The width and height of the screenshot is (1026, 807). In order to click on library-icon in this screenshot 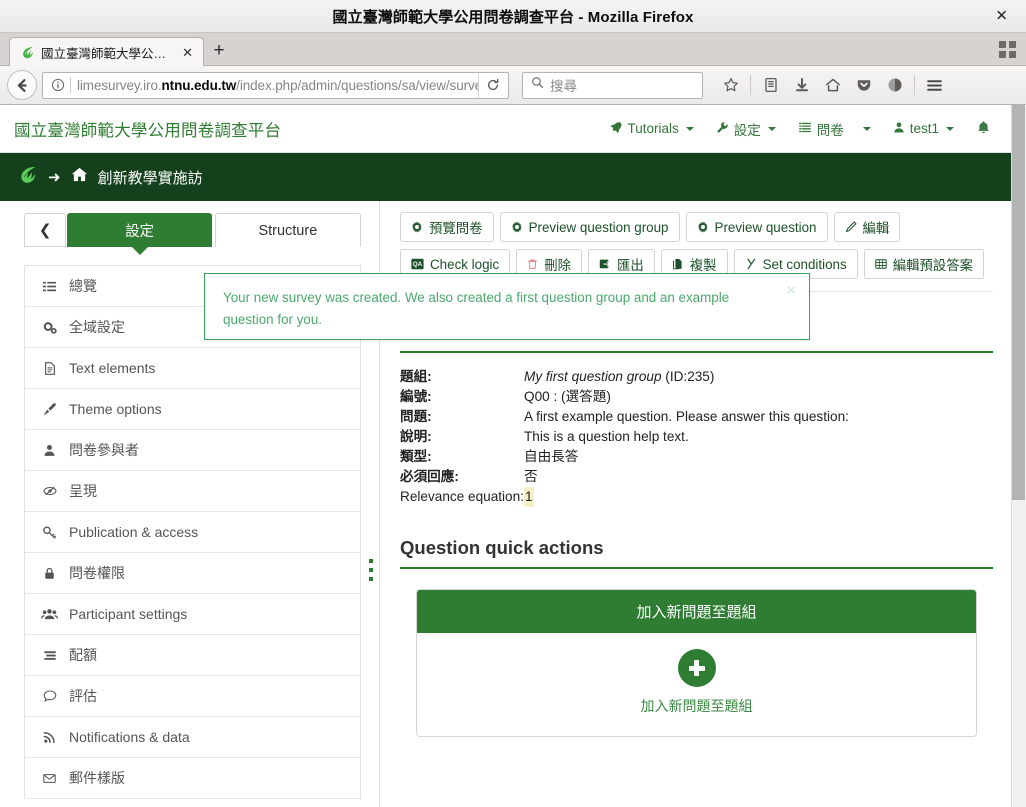, I will do `click(770, 85)`.